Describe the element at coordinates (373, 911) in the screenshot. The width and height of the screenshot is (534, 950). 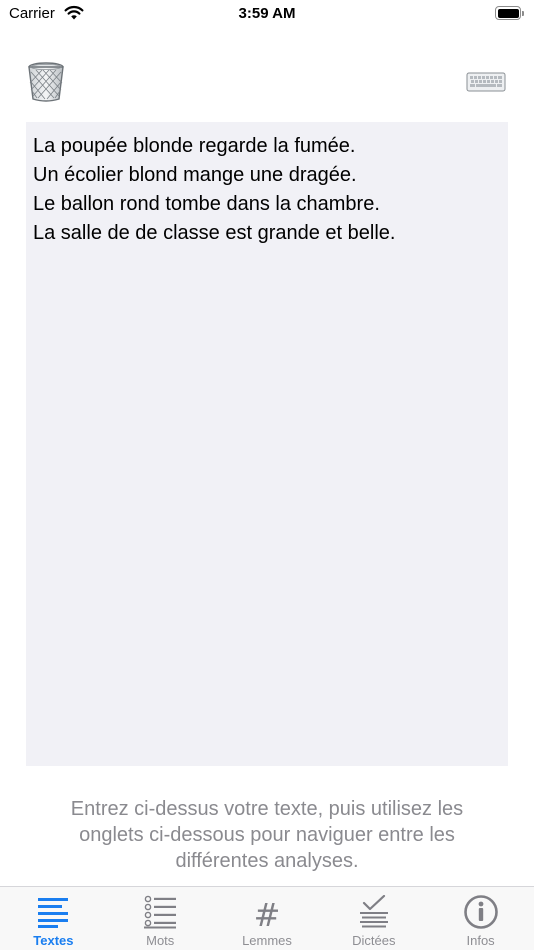
I see `checklist-icon` at that location.